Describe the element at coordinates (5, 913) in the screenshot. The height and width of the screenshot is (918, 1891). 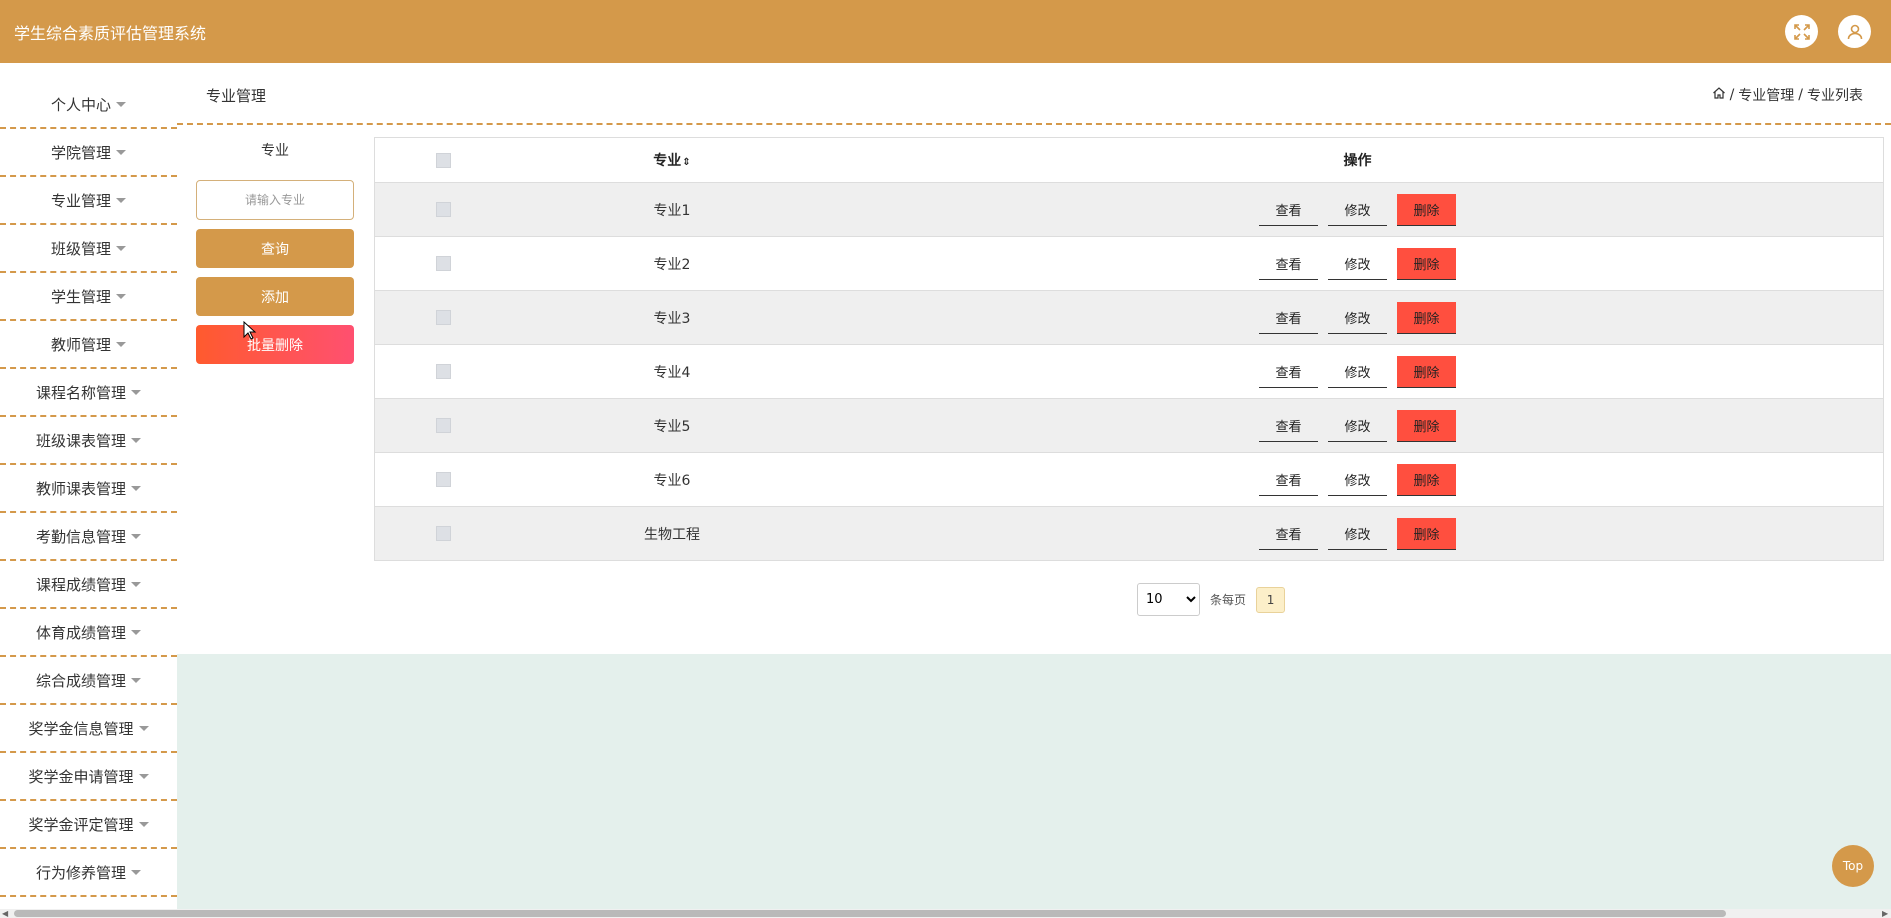
I see `scroll-left-arrow-icon: ◀` at that location.